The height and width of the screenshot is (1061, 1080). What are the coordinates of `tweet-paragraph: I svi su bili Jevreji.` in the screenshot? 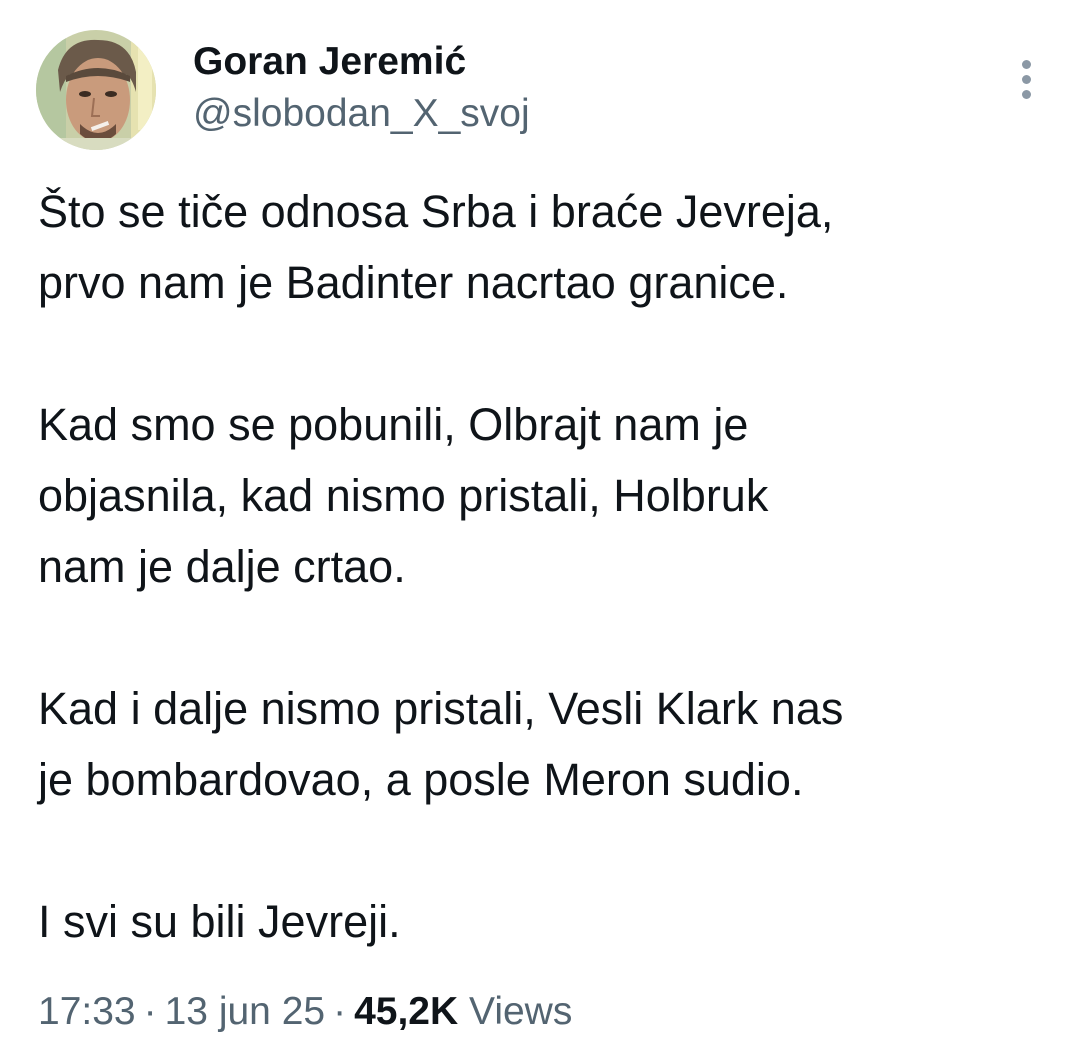 It's located at (219, 921).